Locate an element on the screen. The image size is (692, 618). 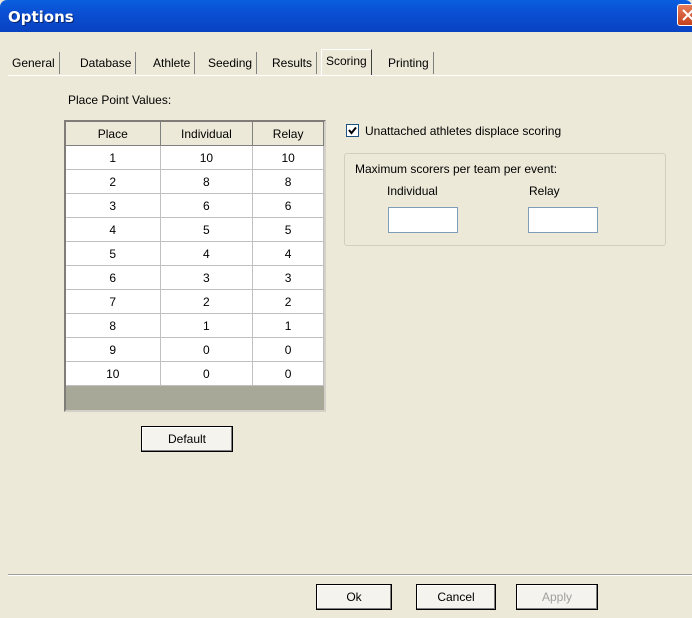
table-row: 455 is located at coordinates (195, 229).